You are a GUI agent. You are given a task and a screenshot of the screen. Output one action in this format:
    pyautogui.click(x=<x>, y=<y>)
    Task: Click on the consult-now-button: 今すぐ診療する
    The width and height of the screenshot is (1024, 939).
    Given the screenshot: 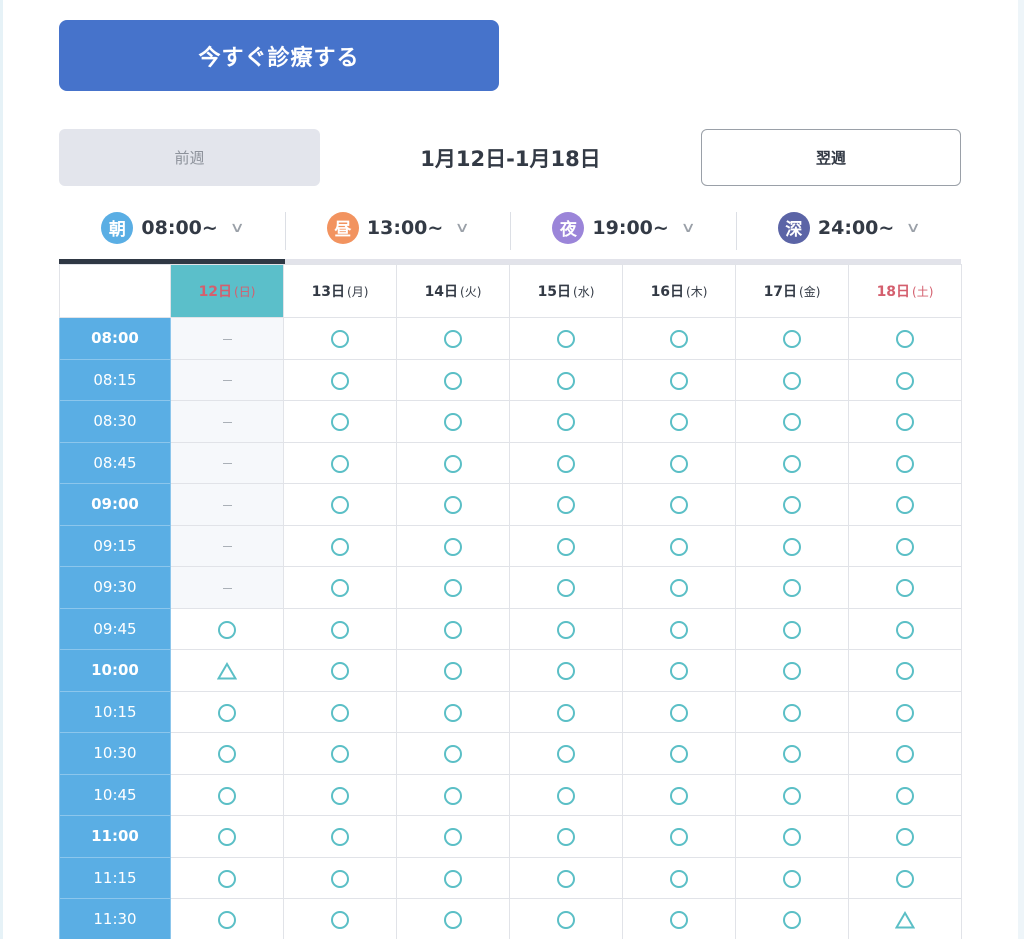 What is the action you would take?
    pyautogui.click(x=279, y=55)
    